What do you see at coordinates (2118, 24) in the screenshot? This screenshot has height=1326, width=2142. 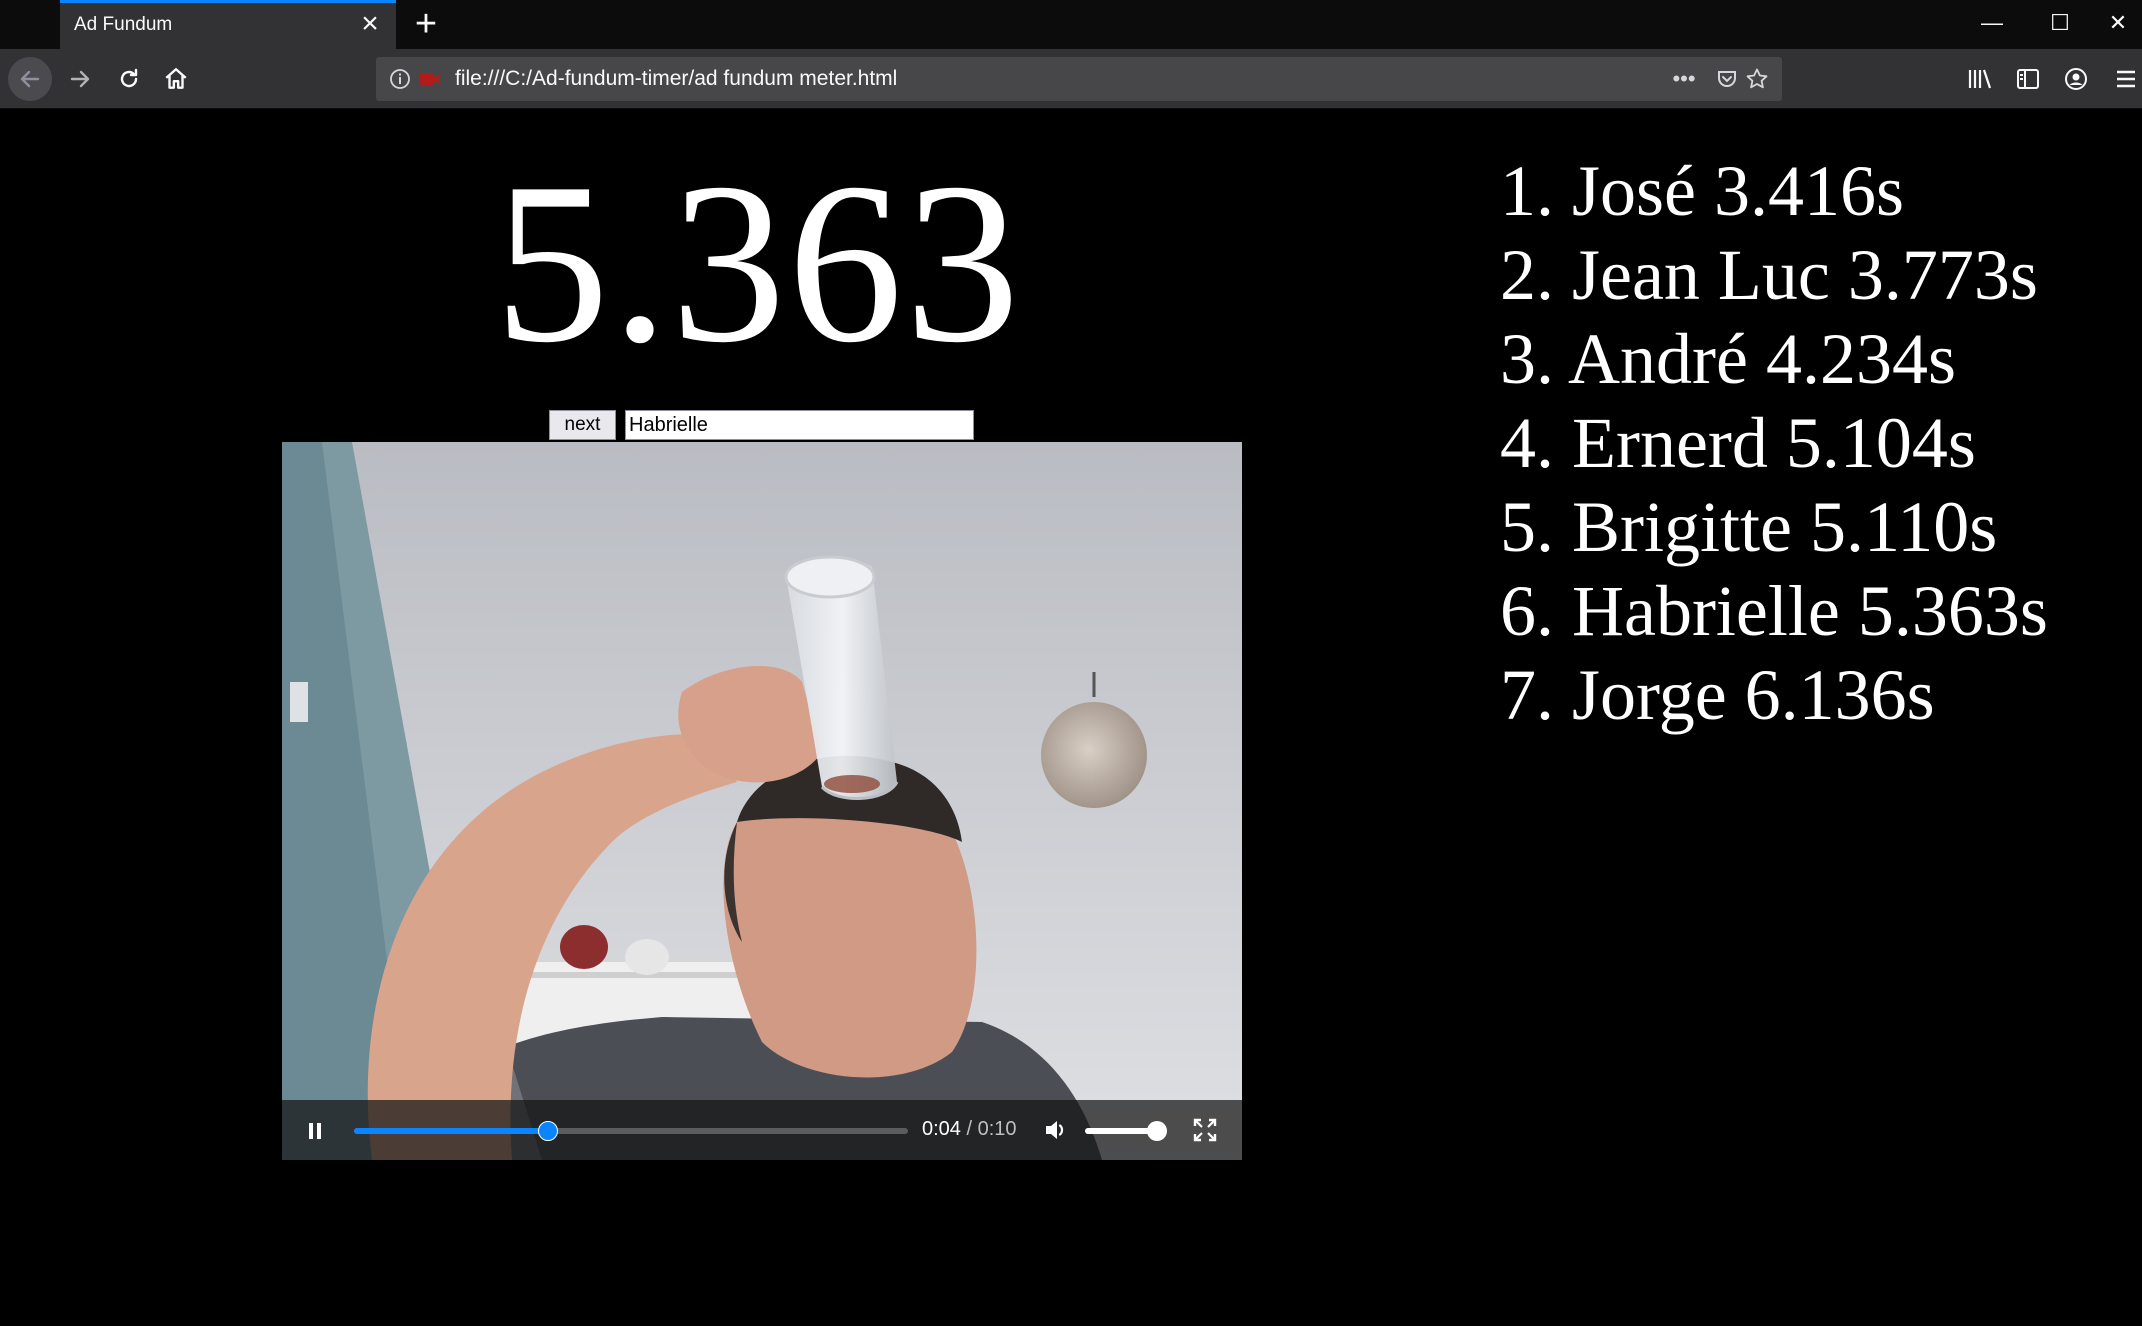 I see `close-icon: ✕` at bounding box center [2118, 24].